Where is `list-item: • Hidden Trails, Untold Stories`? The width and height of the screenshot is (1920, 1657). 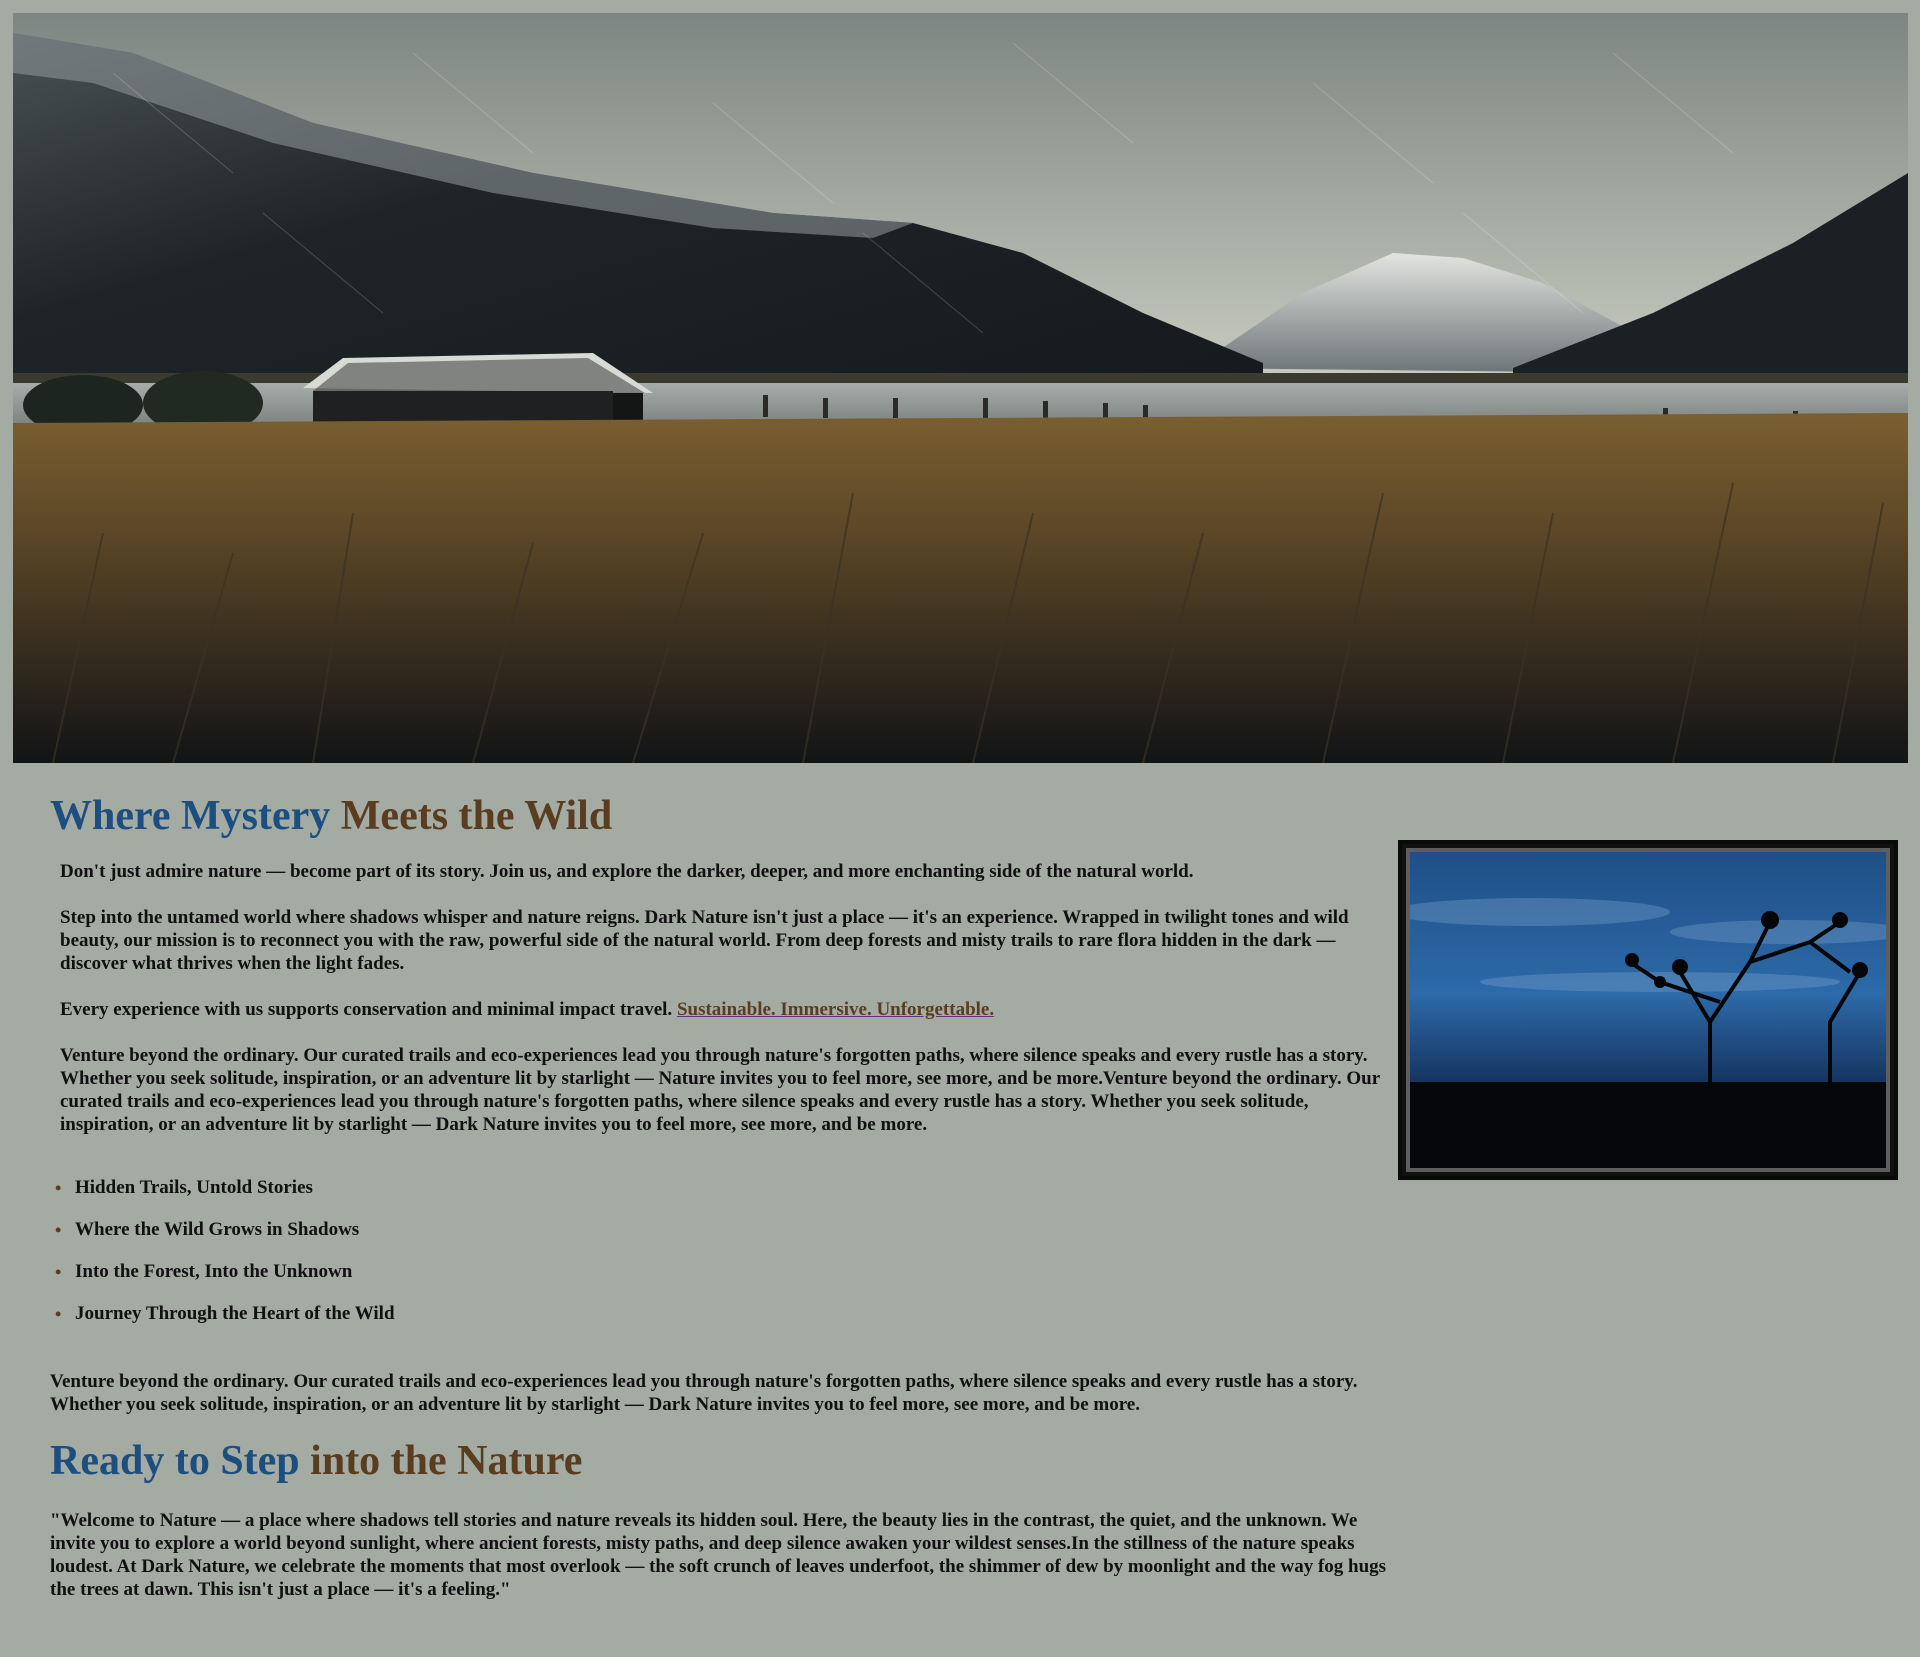 list-item: • Hidden Trails, Untold Stories is located at coordinates (730, 1188).